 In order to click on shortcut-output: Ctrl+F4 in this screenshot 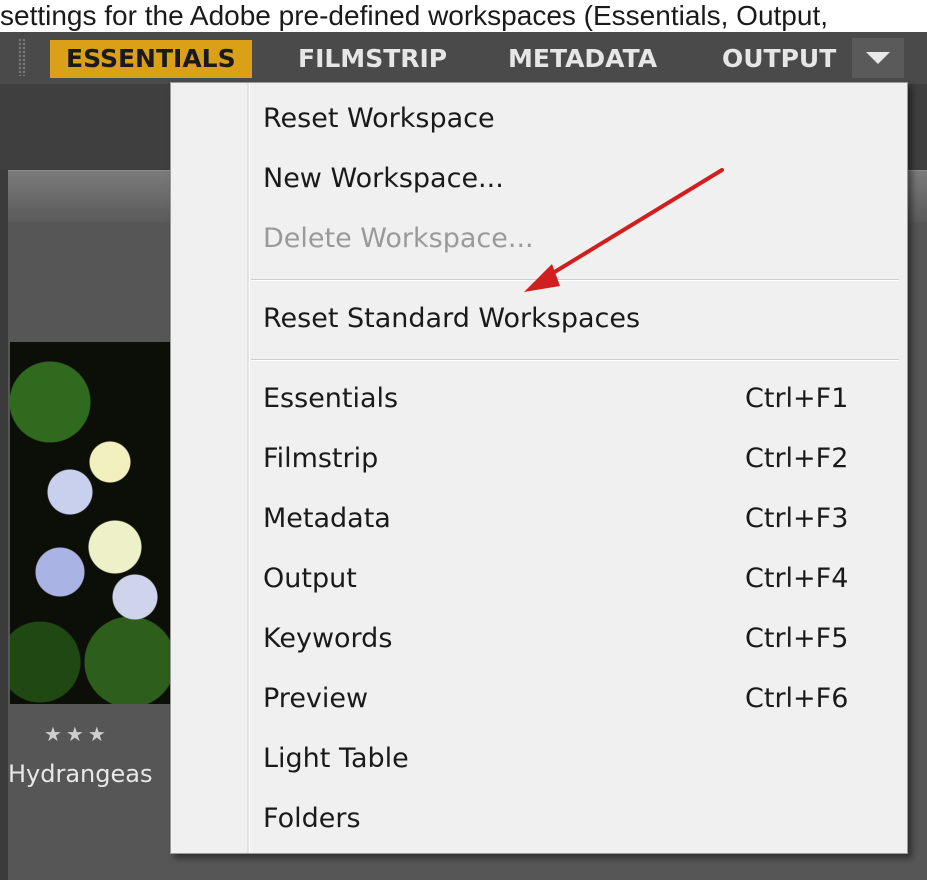, I will do `click(797, 578)`.